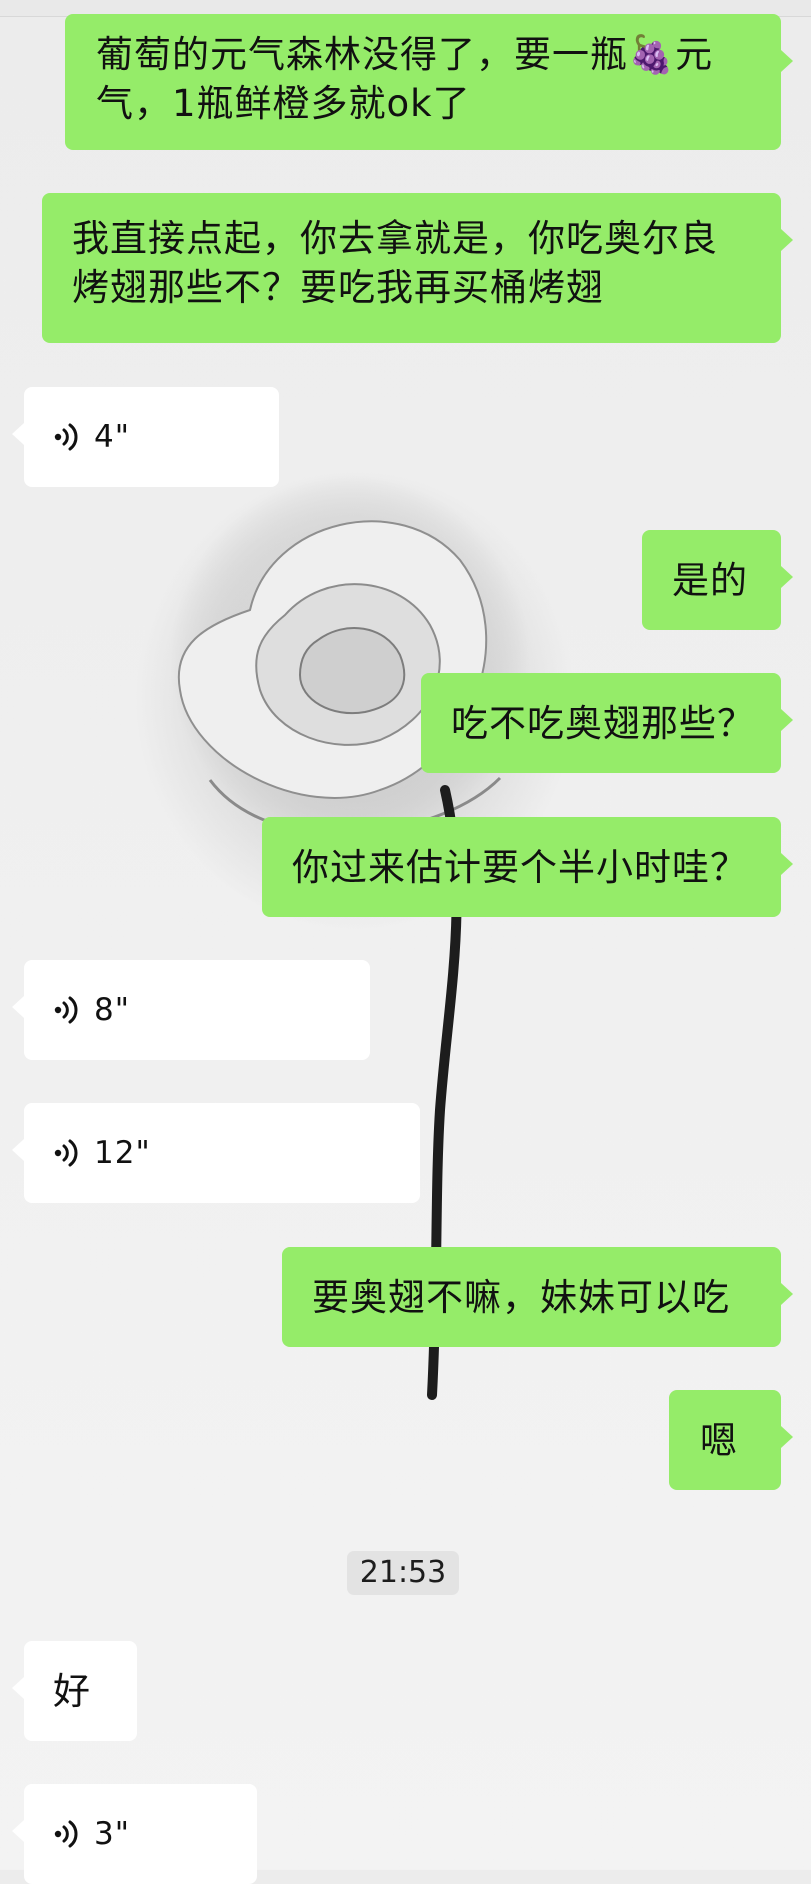 The height and width of the screenshot is (1884, 811). I want to click on outgoing-message-4: 吃不吃奥翅那些？, so click(607, 723).